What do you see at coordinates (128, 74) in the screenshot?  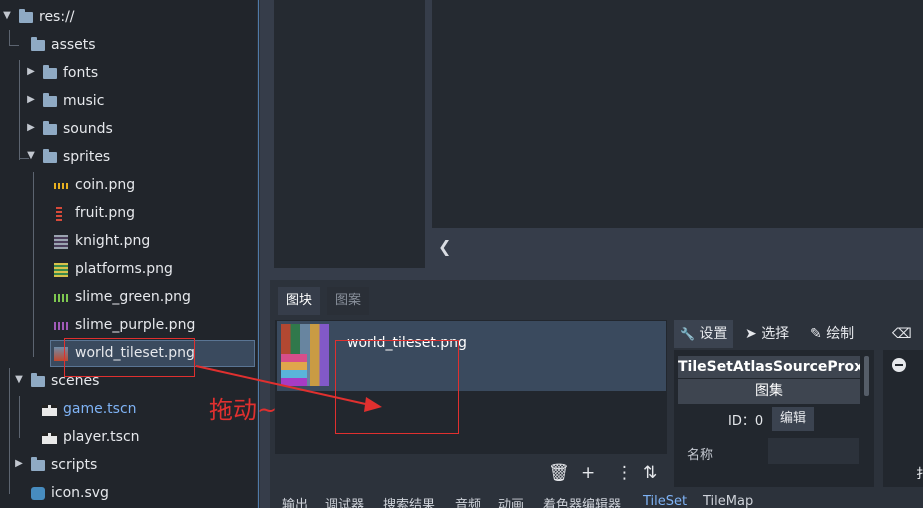 I see `tree-item-fonts: ▶ fonts` at bounding box center [128, 74].